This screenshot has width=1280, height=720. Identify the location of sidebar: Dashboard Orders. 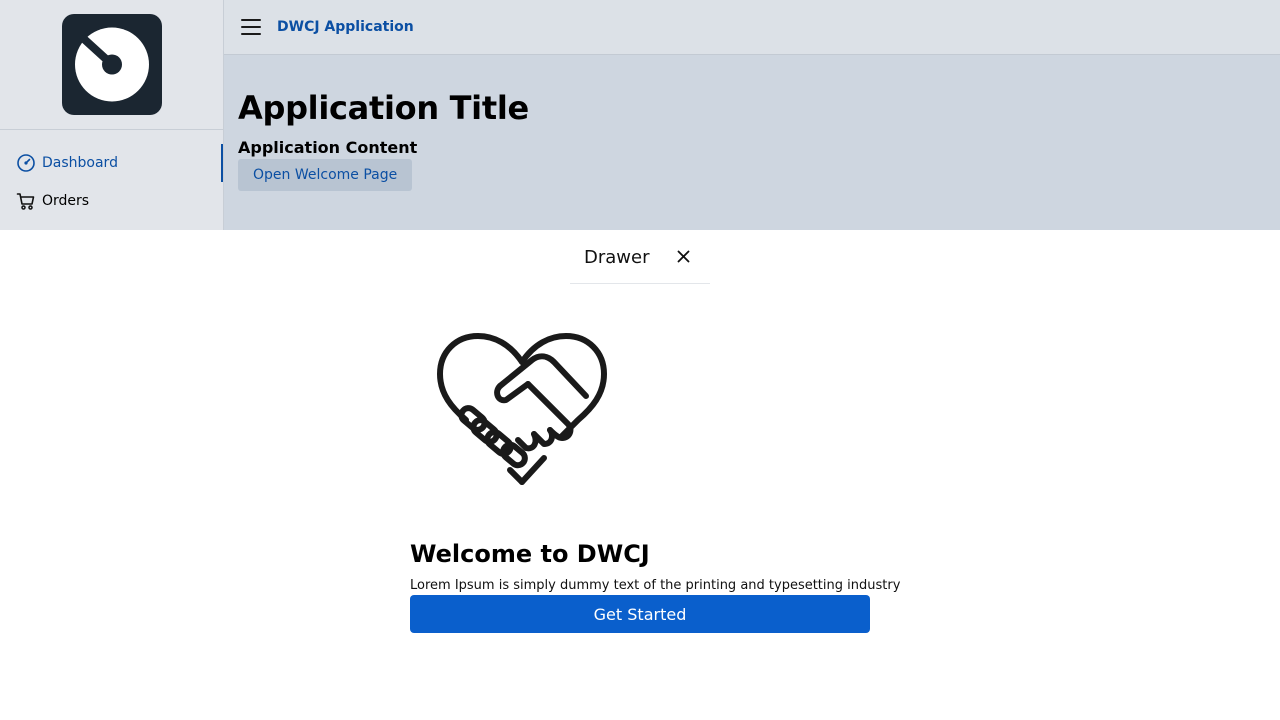
(112, 115).